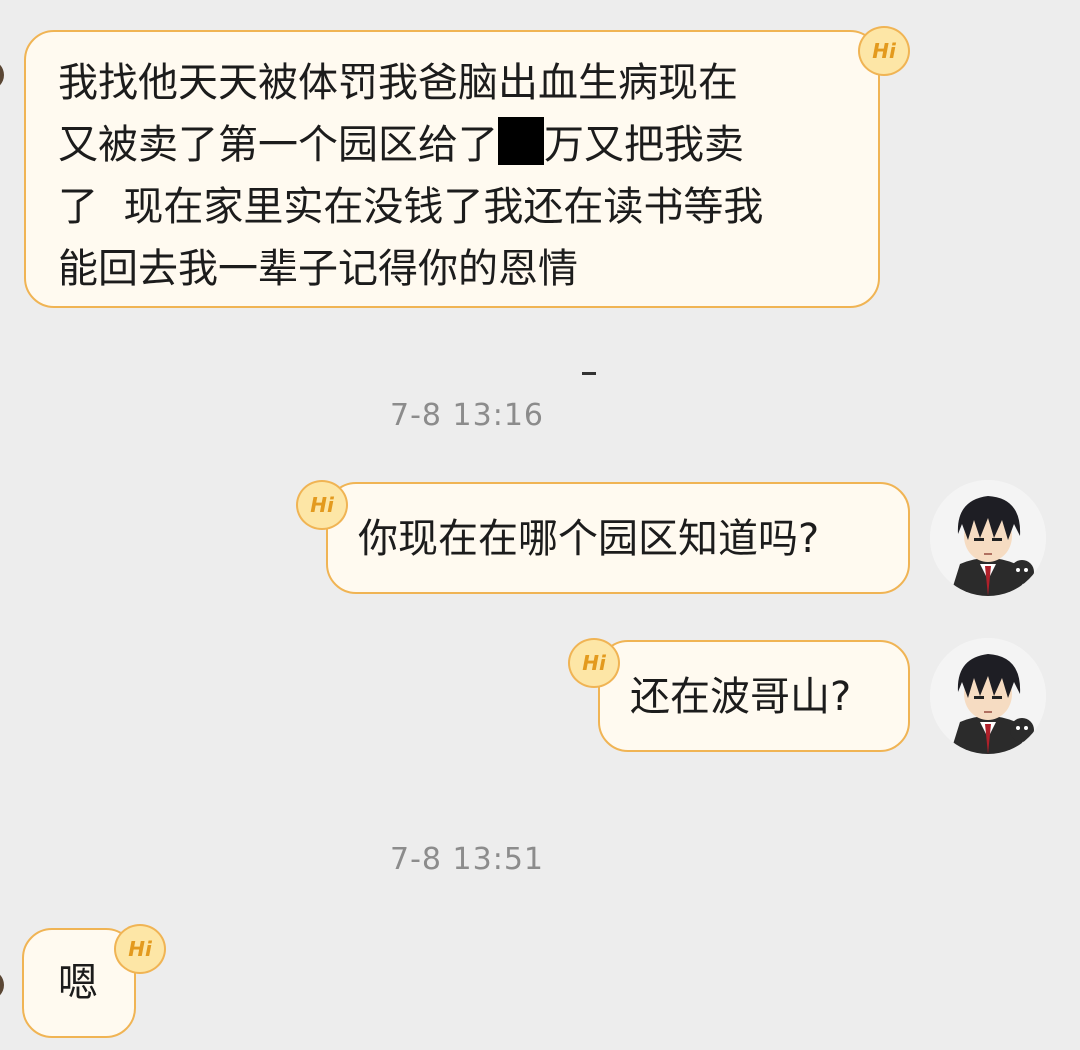 The width and height of the screenshot is (1080, 1050). I want to click on divider-dash, so click(589, 373).